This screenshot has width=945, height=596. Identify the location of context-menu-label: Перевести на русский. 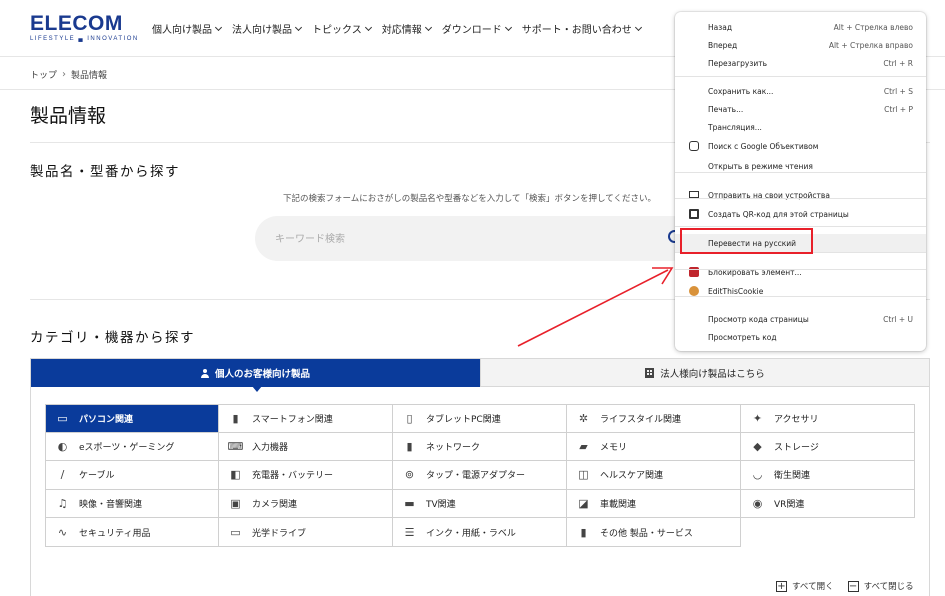
(752, 243).